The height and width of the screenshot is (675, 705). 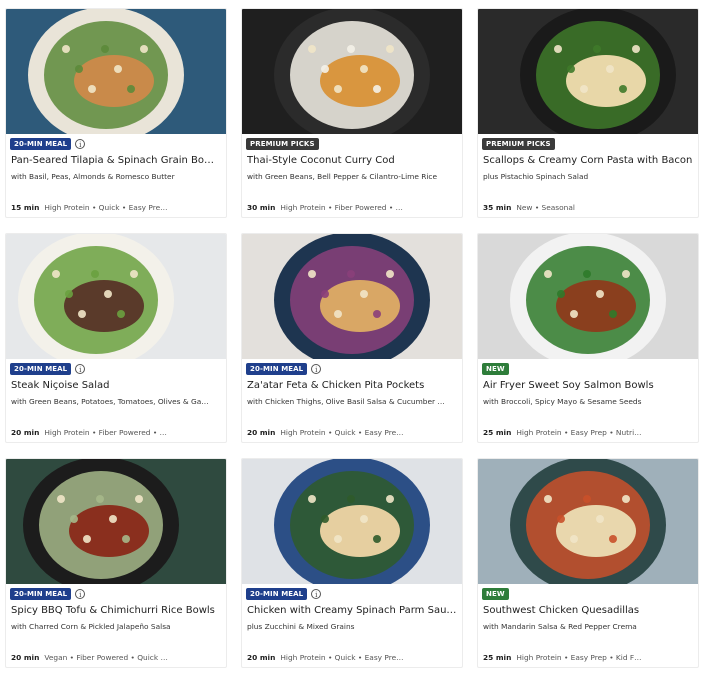 I want to click on recipe-subtitle: with Broccoli, Spicy Mayo & Sesame Seeds, so click(x=562, y=401).